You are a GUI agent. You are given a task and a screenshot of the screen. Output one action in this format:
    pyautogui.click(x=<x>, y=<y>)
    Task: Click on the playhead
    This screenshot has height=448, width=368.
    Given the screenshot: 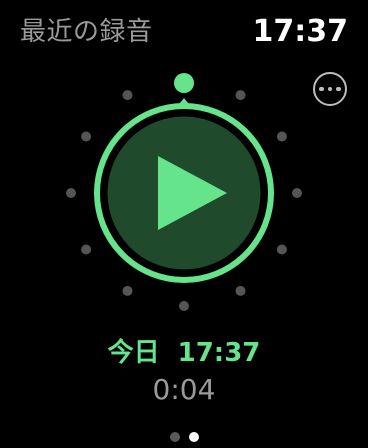 What is the action you would take?
    pyautogui.click(x=184, y=90)
    